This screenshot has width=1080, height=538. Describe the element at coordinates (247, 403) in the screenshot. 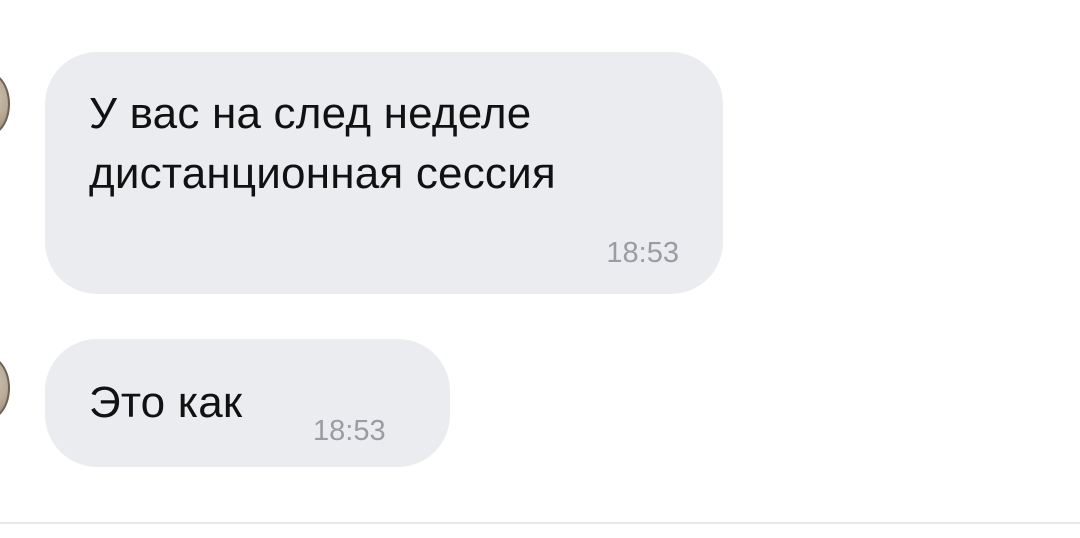

I see `message-bubble: Это как 18:53` at that location.